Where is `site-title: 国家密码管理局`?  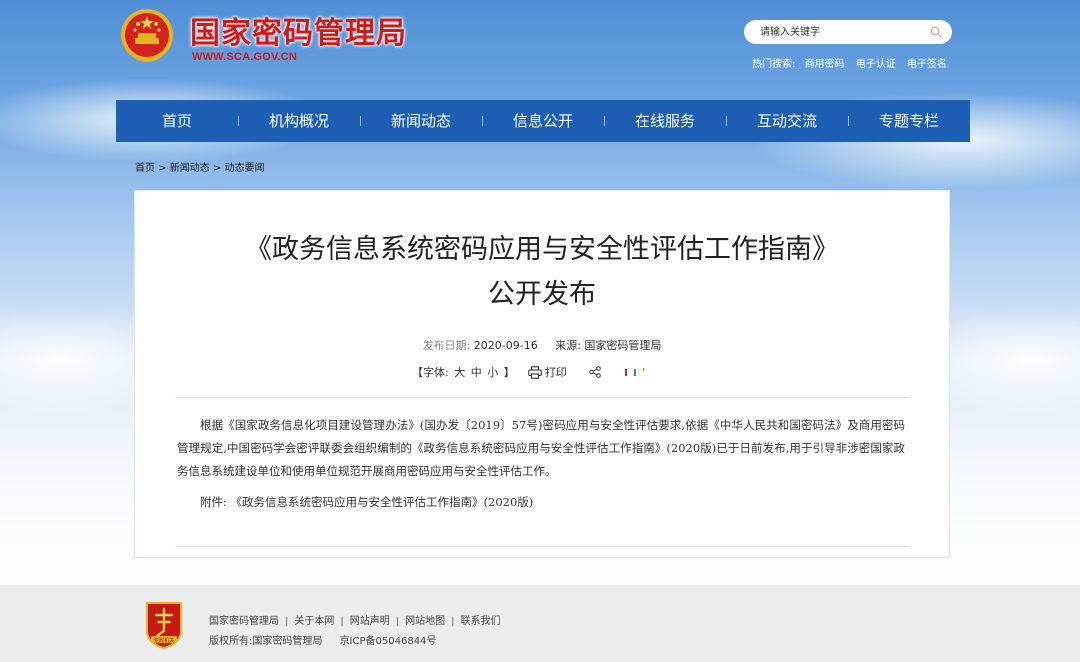
site-title: 国家密码管理局 is located at coordinates (298, 30).